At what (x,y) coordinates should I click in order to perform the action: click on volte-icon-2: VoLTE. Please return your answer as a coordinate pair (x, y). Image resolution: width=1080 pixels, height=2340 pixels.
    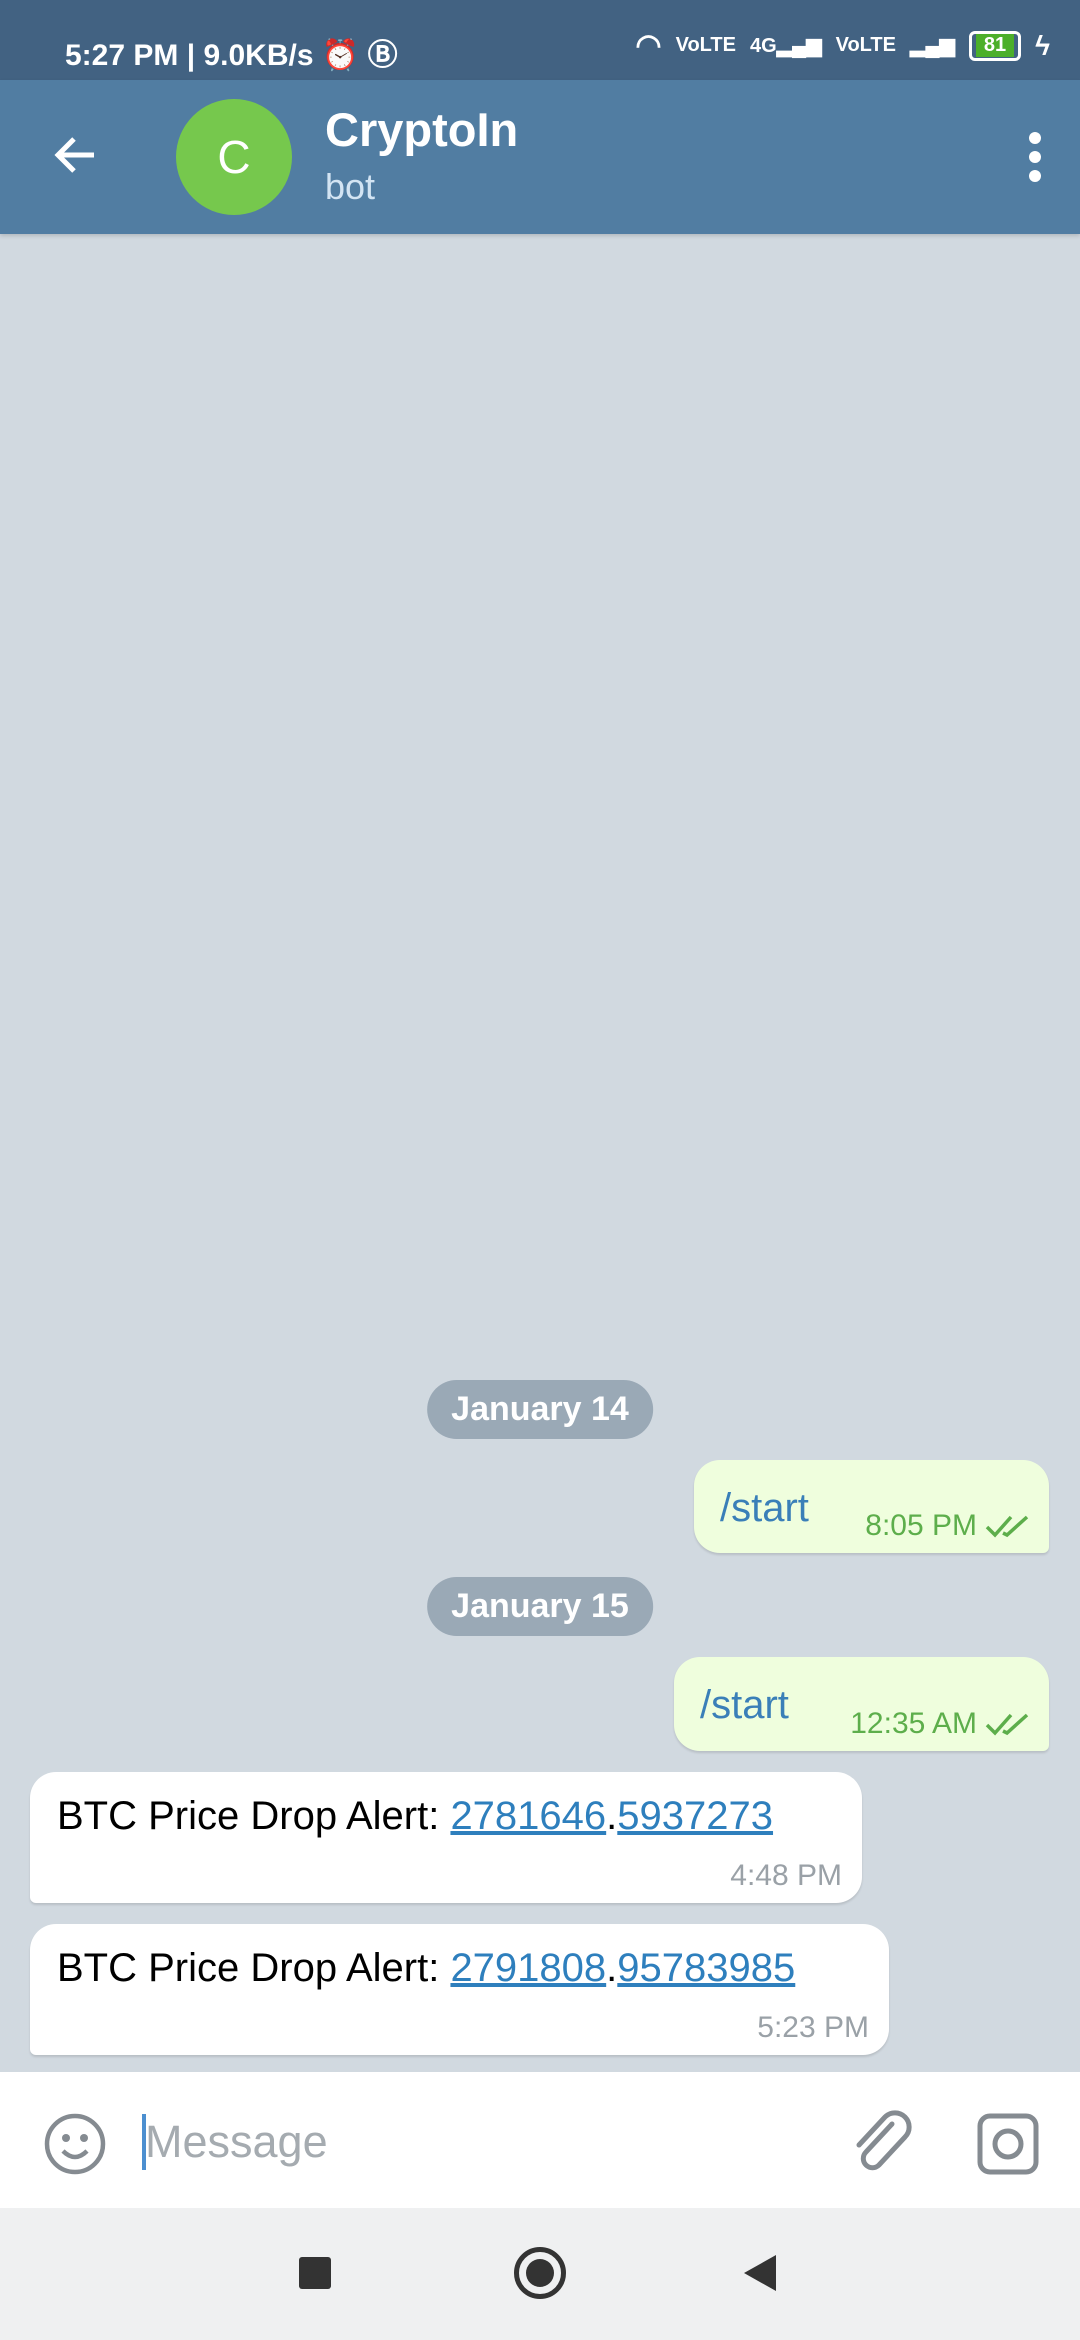
    Looking at the image, I should click on (865, 45).